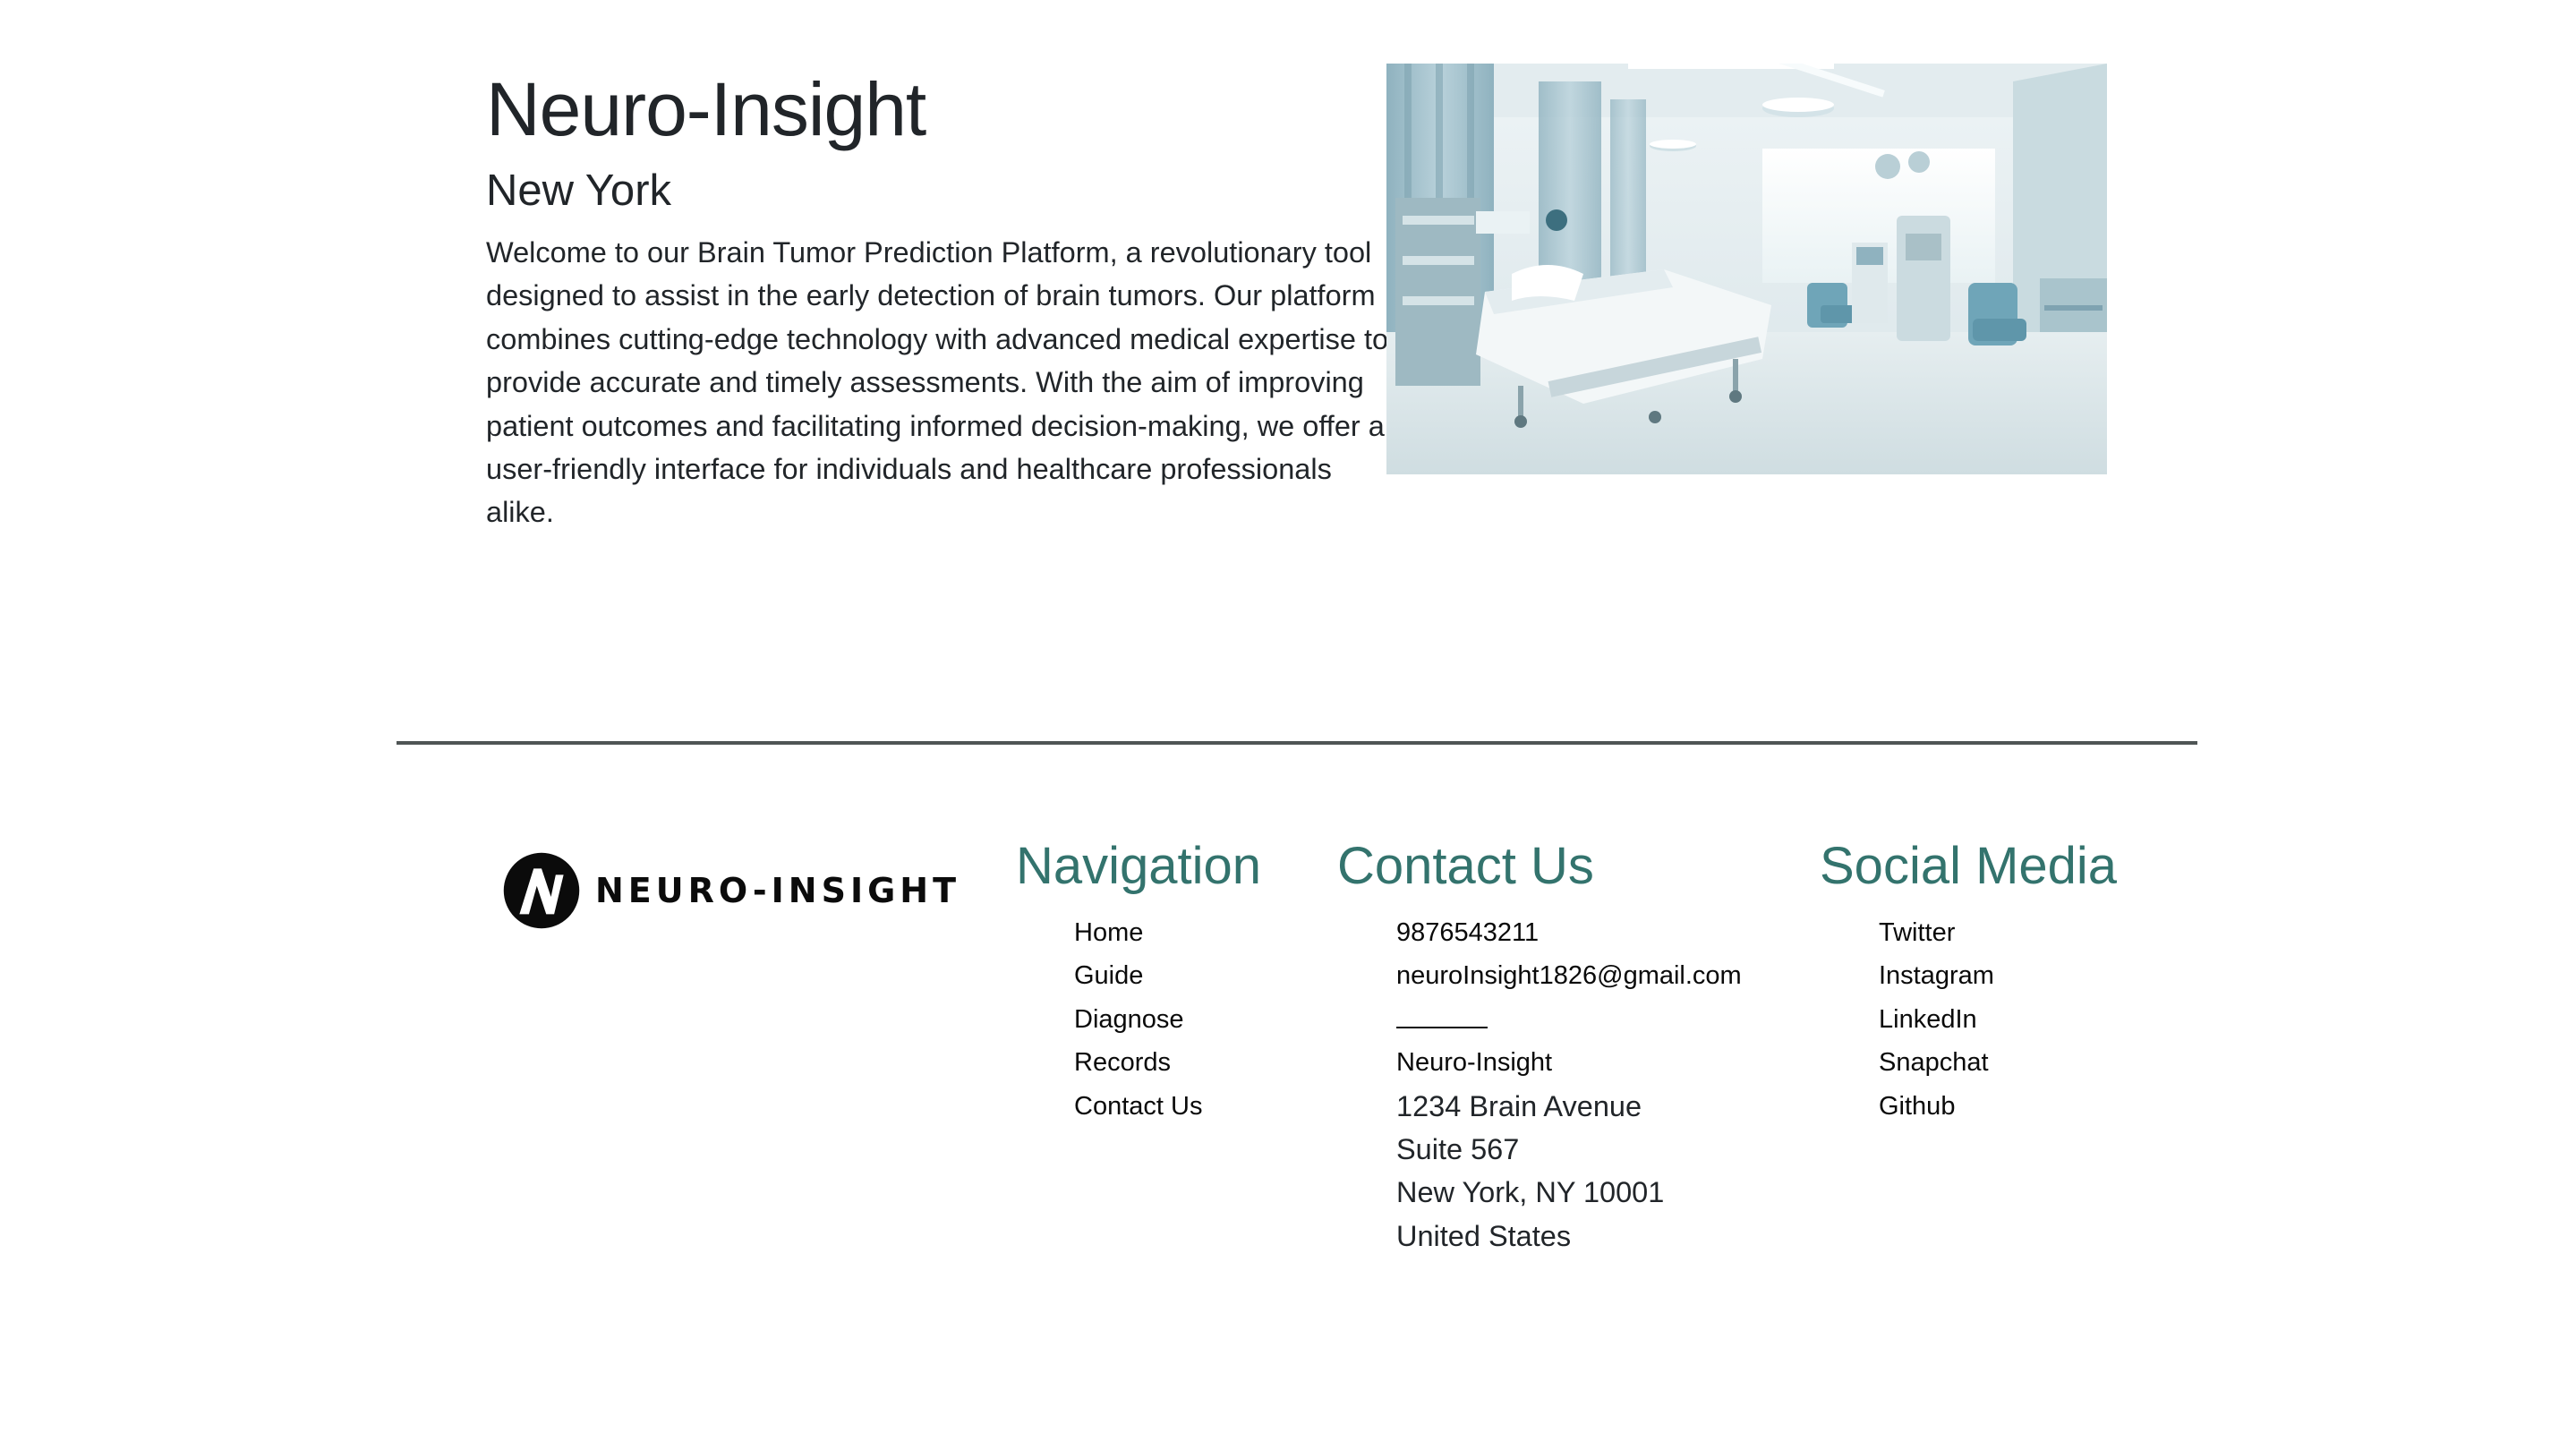 The width and height of the screenshot is (2576, 1450). What do you see at coordinates (1474, 1063) in the screenshot?
I see `contact-company: Neuro-Insight` at bounding box center [1474, 1063].